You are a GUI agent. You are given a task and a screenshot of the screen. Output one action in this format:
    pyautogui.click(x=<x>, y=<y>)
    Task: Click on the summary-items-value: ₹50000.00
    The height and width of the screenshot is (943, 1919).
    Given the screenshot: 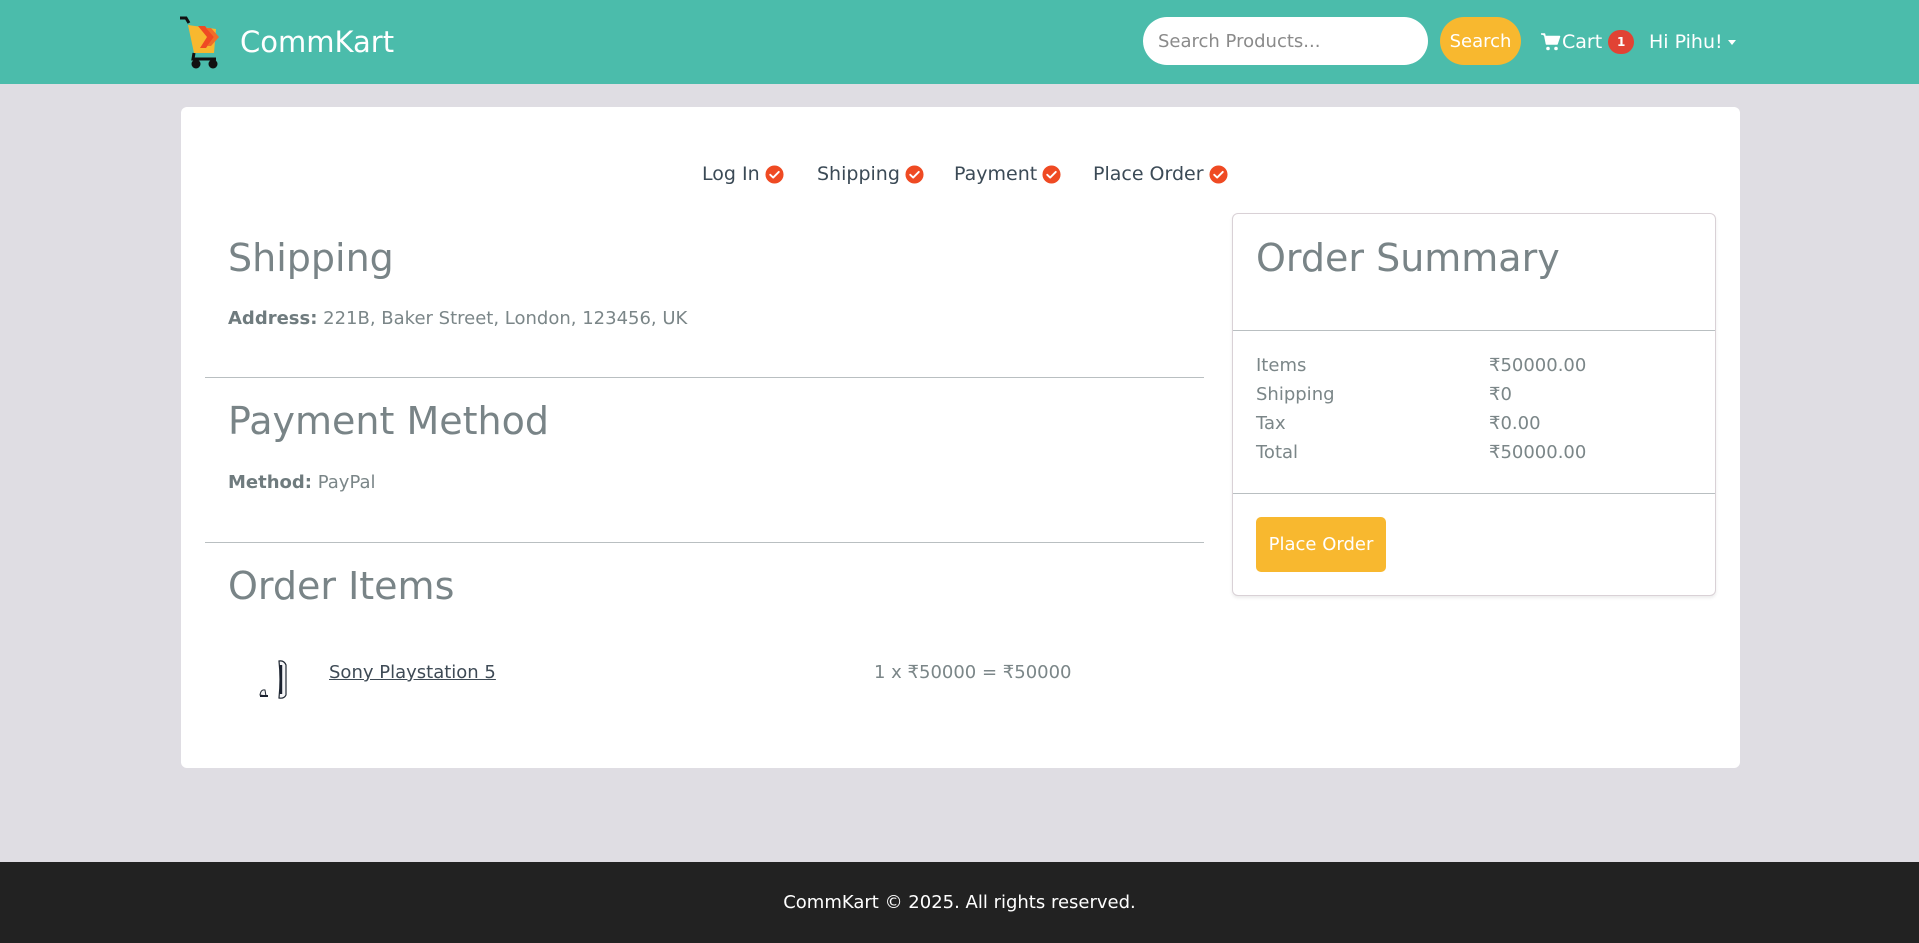 What is the action you would take?
    pyautogui.click(x=1538, y=365)
    